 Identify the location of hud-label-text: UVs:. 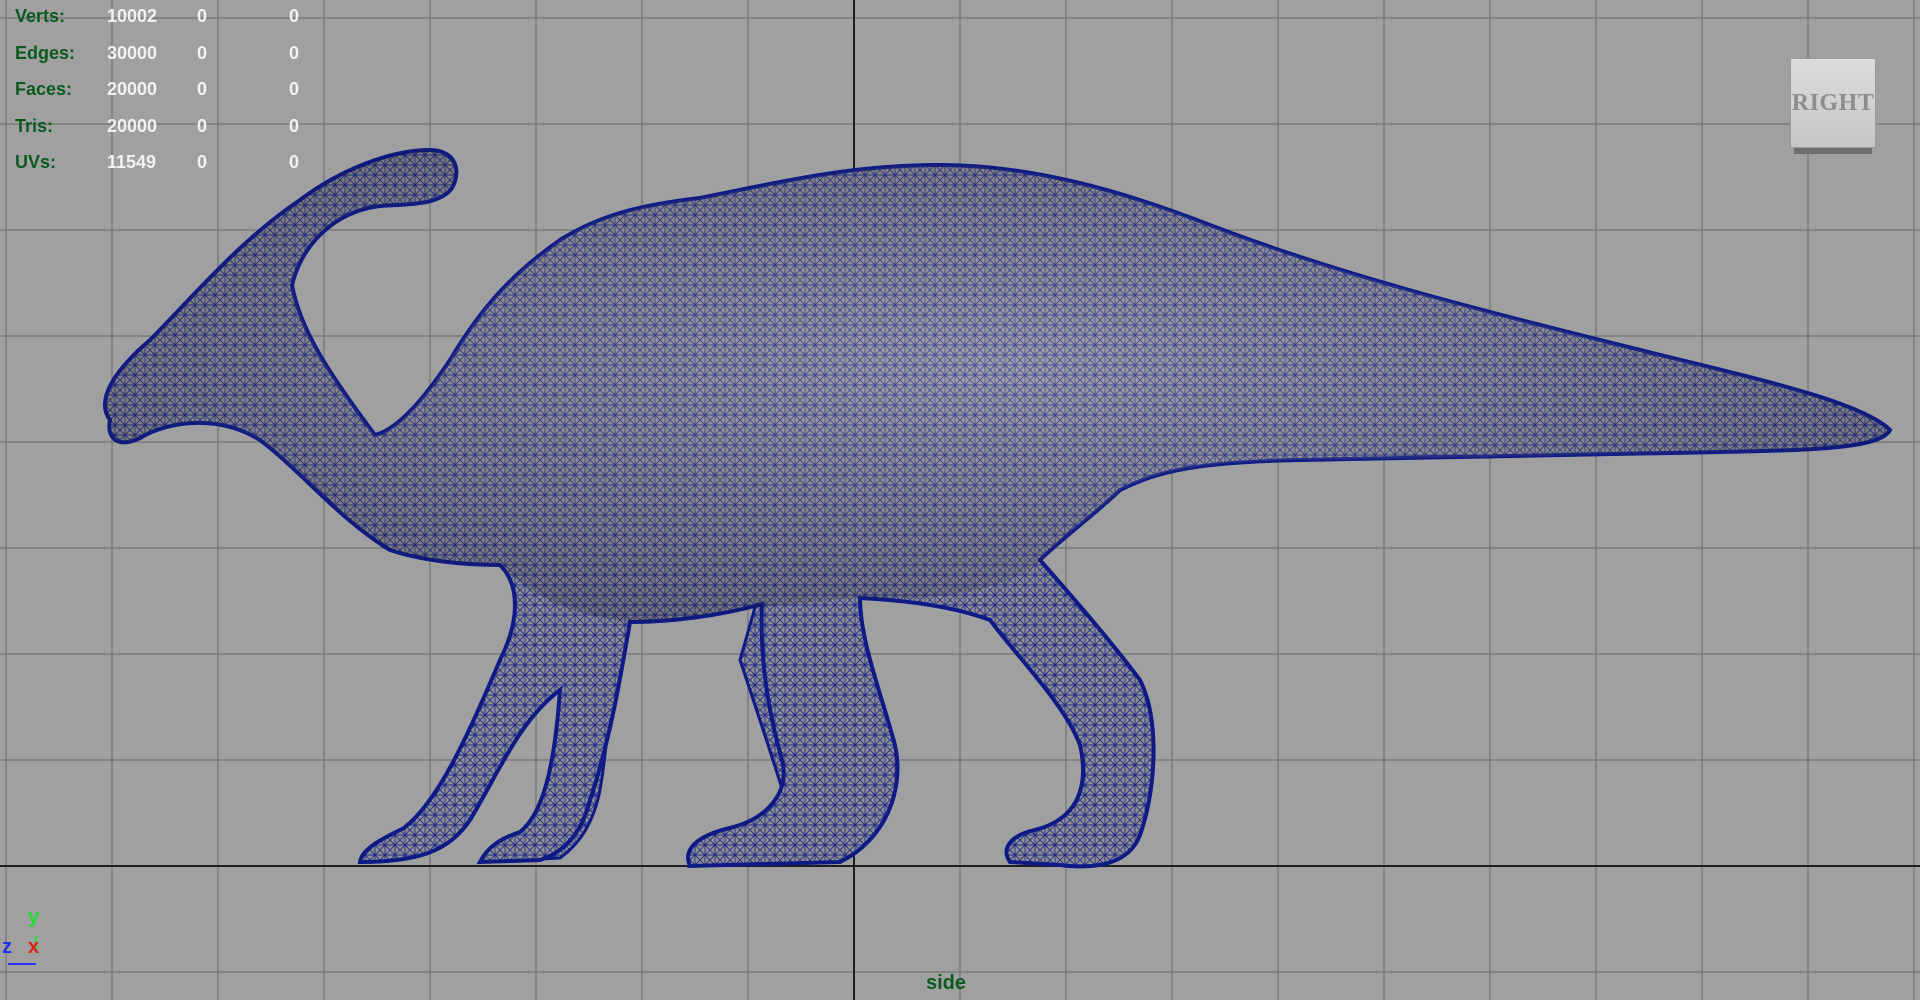
(36, 162).